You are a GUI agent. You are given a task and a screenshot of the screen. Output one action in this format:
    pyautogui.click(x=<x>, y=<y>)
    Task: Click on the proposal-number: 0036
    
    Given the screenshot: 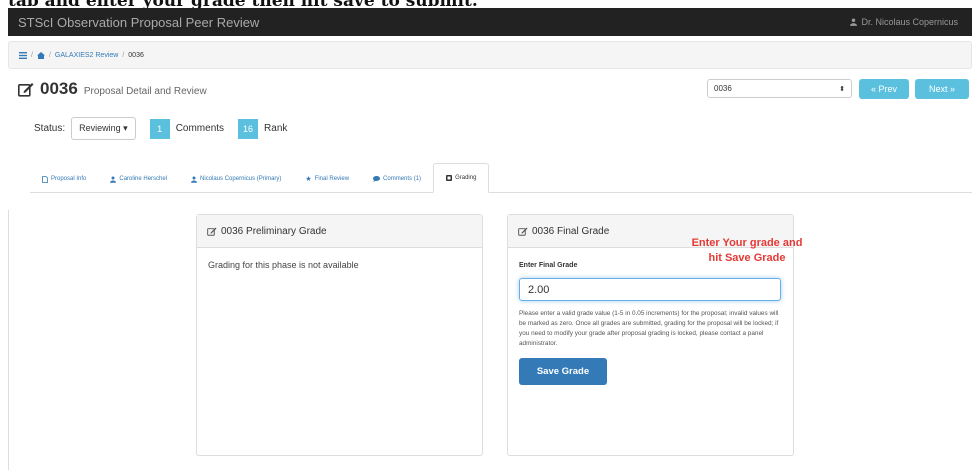 What is the action you would take?
    pyautogui.click(x=59, y=88)
    